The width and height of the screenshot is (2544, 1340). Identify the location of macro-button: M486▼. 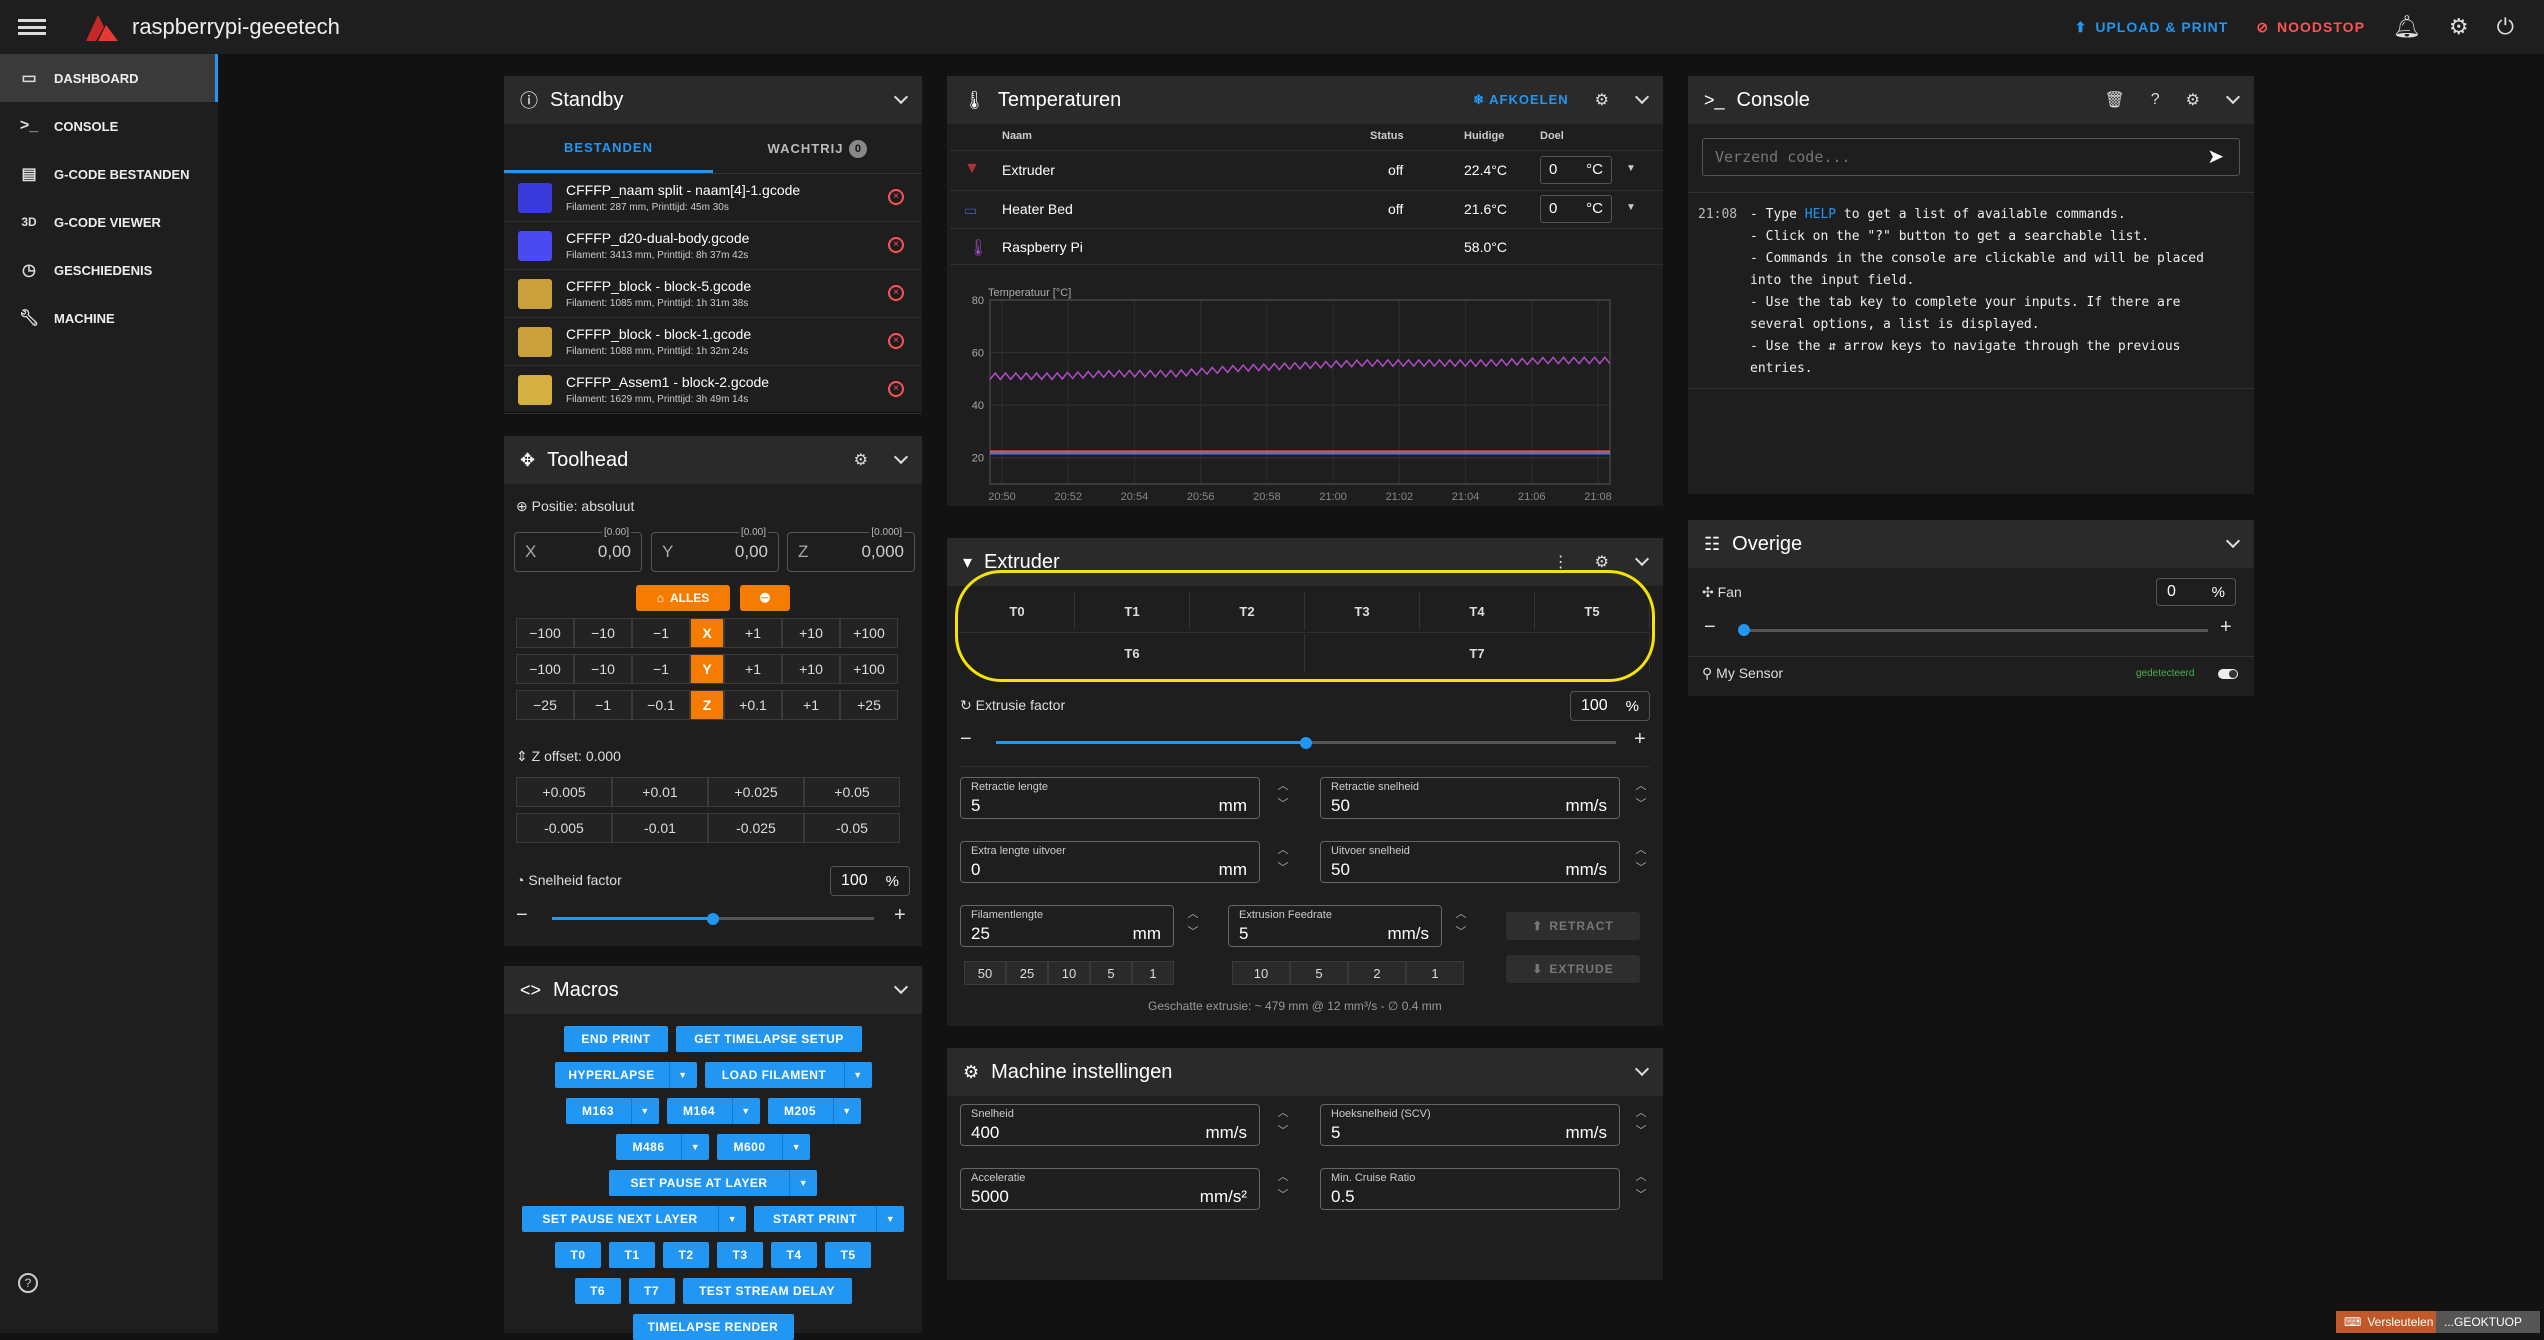
(662, 1147).